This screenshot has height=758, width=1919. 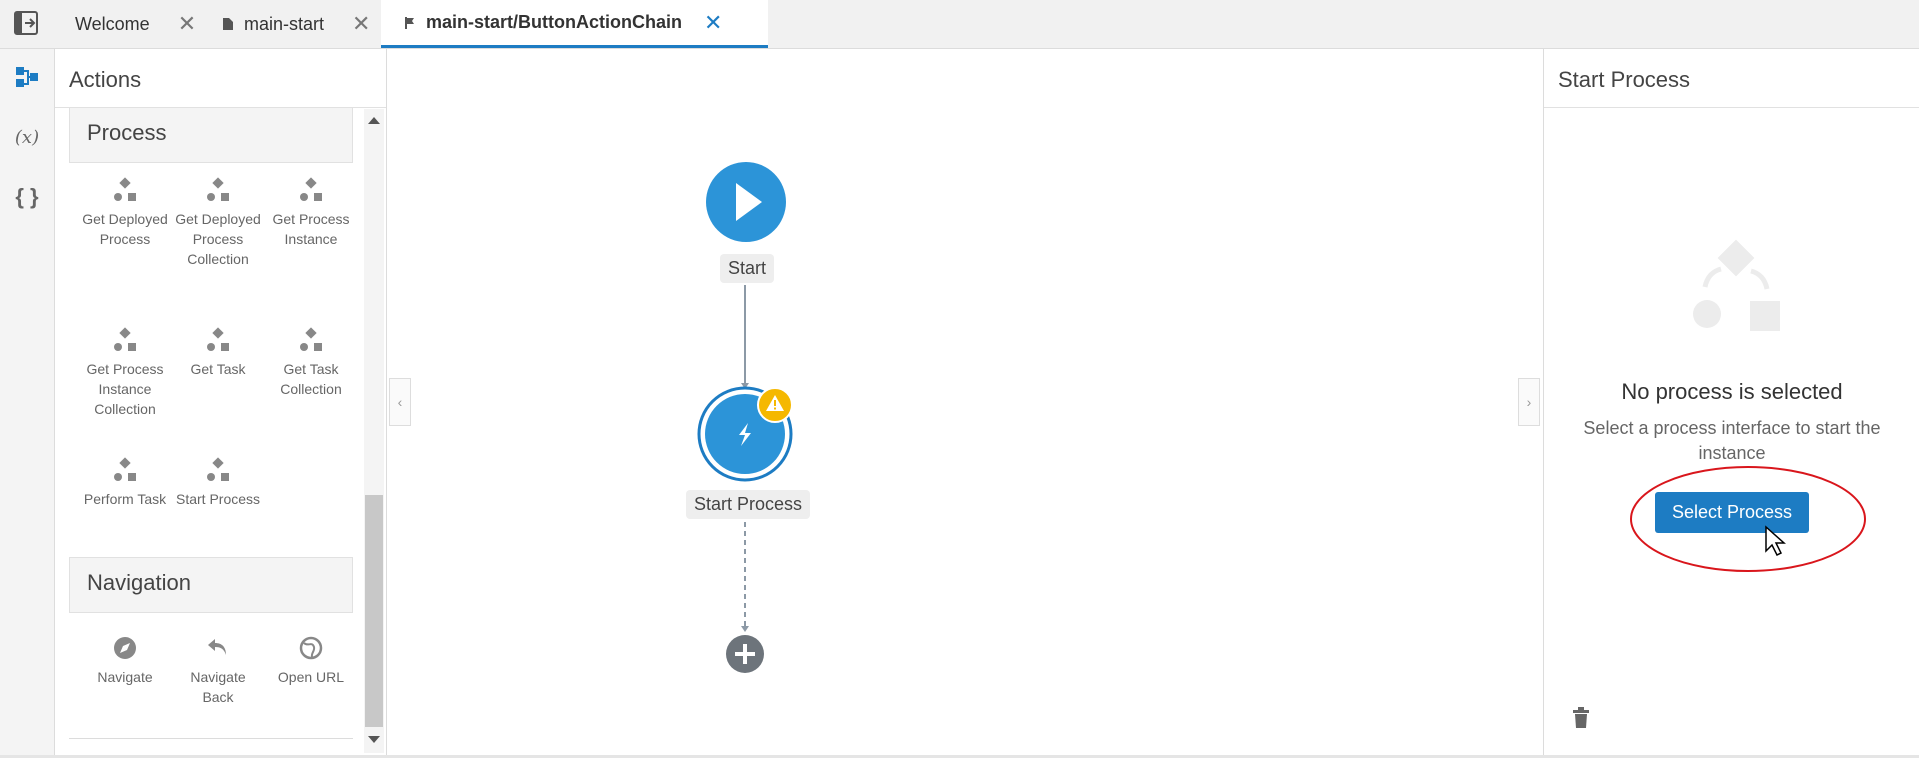 I want to click on panel-title: Actions, so click(x=105, y=79).